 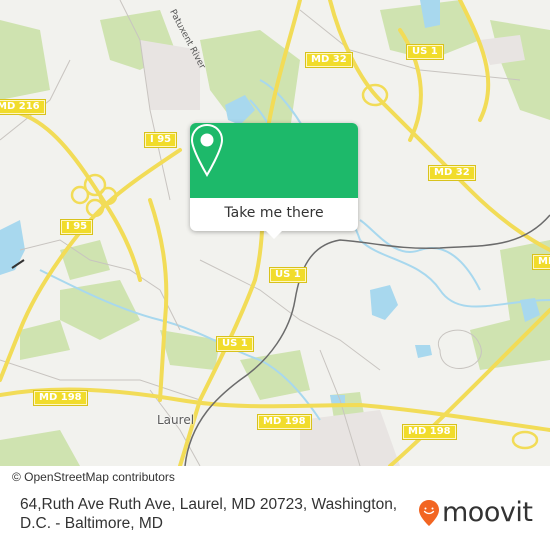 I want to click on map-pin-icon, so click(x=207, y=150).